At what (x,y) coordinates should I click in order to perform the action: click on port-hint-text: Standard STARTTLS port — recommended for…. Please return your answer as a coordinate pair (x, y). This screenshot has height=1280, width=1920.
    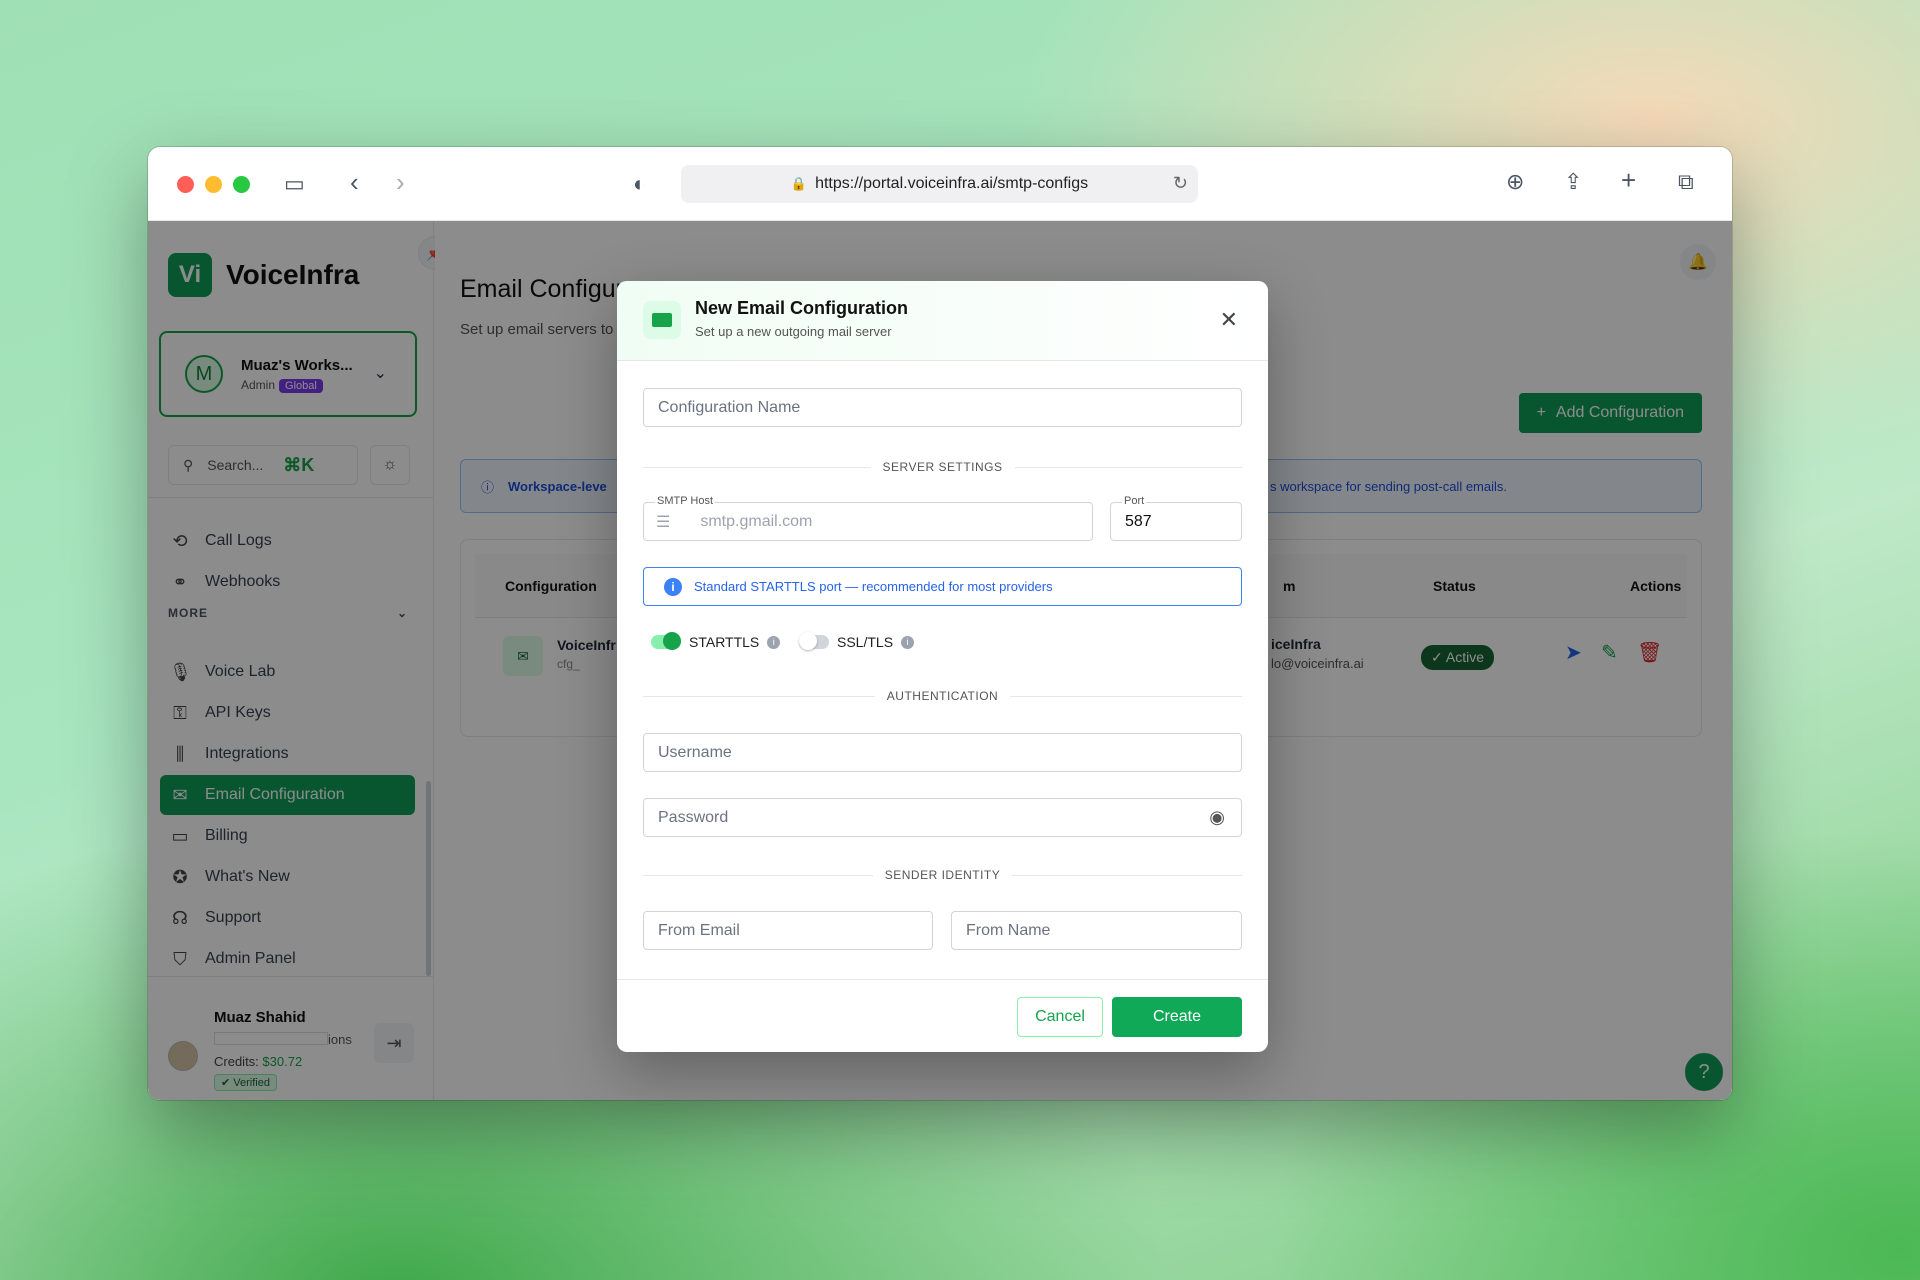
    Looking at the image, I should click on (873, 586).